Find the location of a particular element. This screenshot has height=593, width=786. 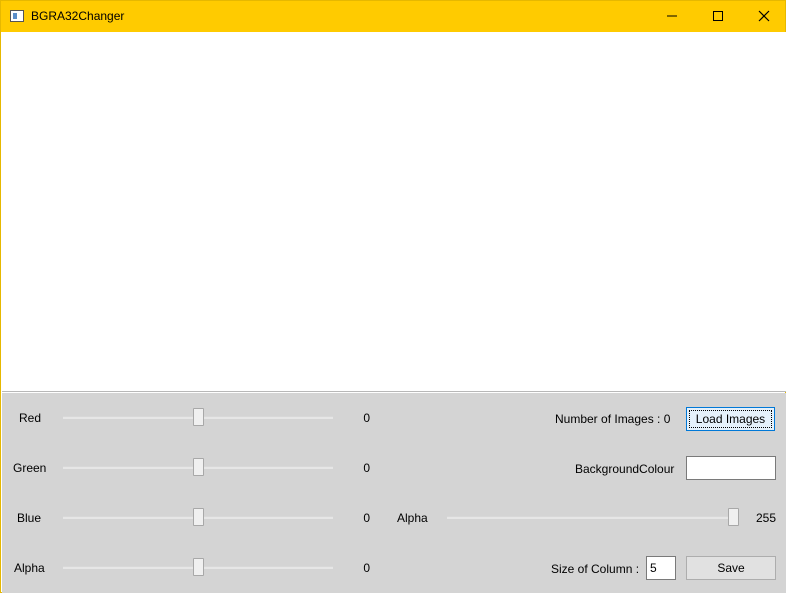

alpha-value: 0 is located at coordinates (366, 568).